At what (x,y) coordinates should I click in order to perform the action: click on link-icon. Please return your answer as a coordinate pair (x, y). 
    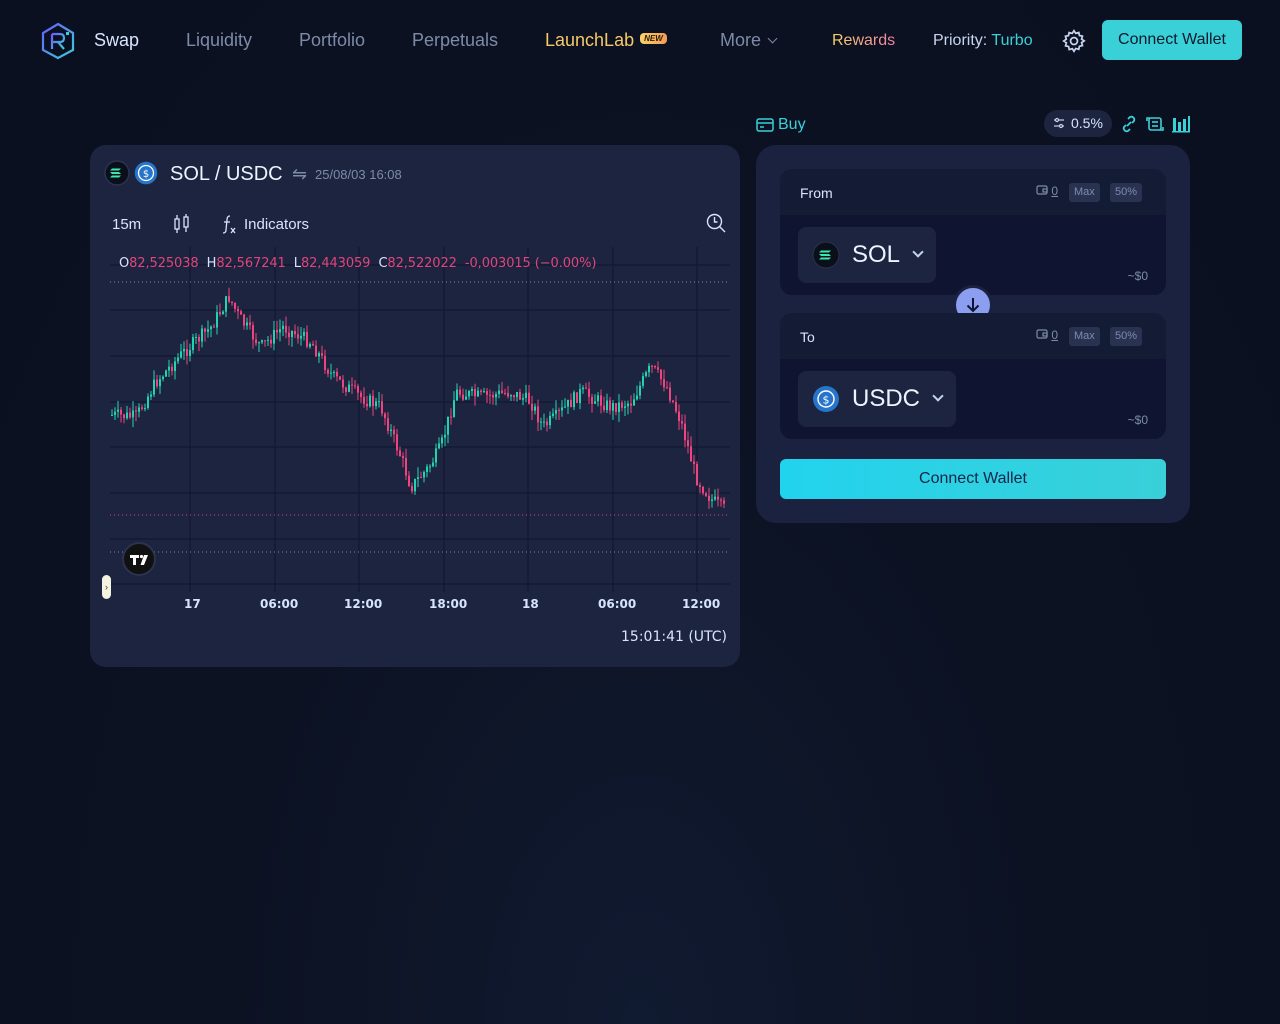
    Looking at the image, I should click on (1129, 124).